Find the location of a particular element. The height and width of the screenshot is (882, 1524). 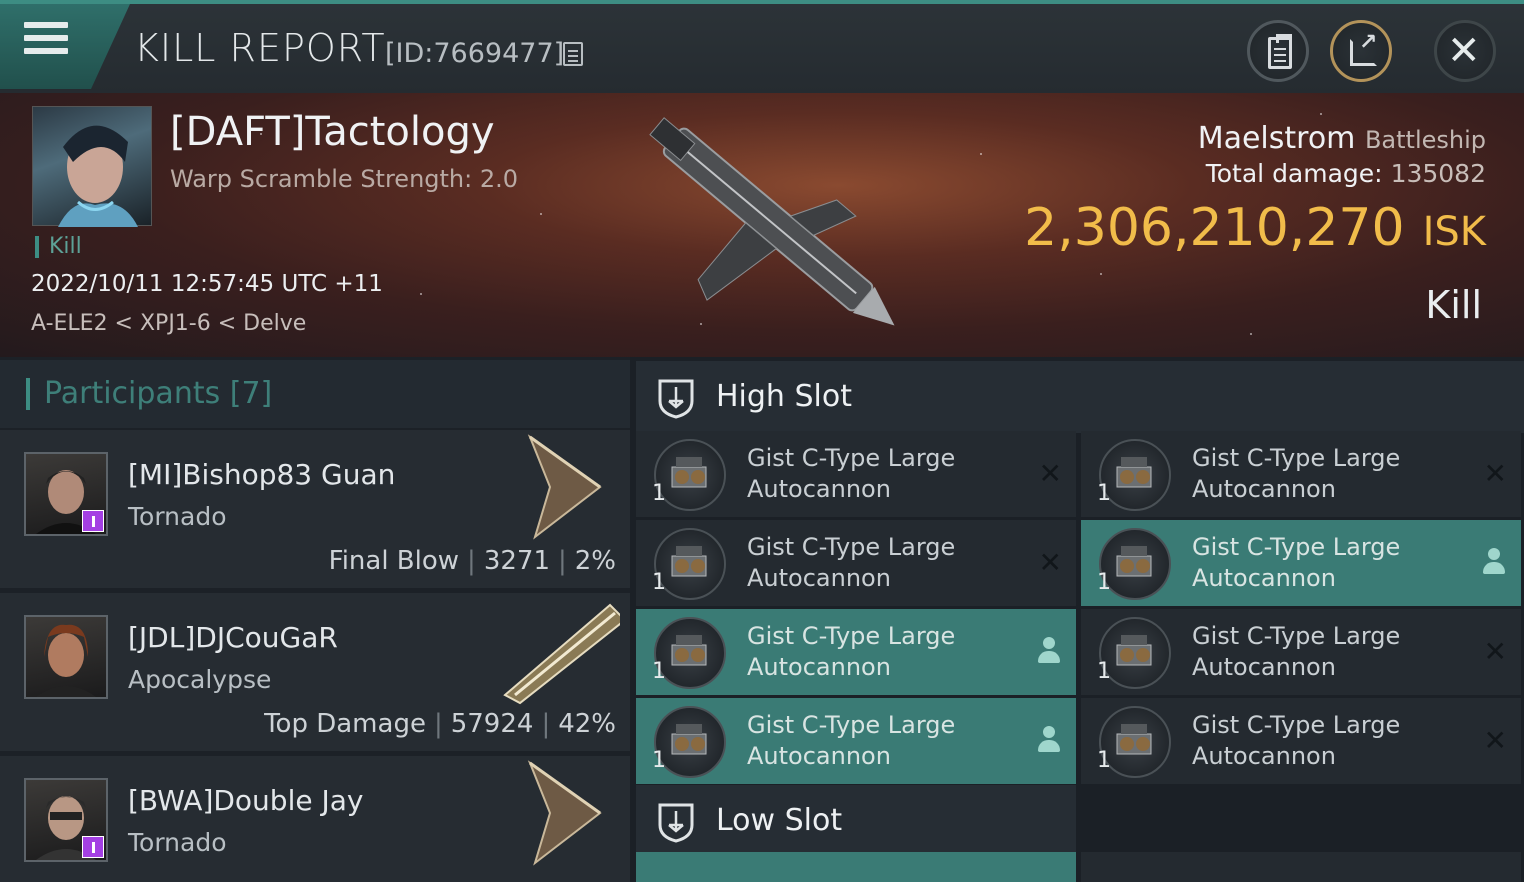

high-slot-icon is located at coordinates (676, 399).